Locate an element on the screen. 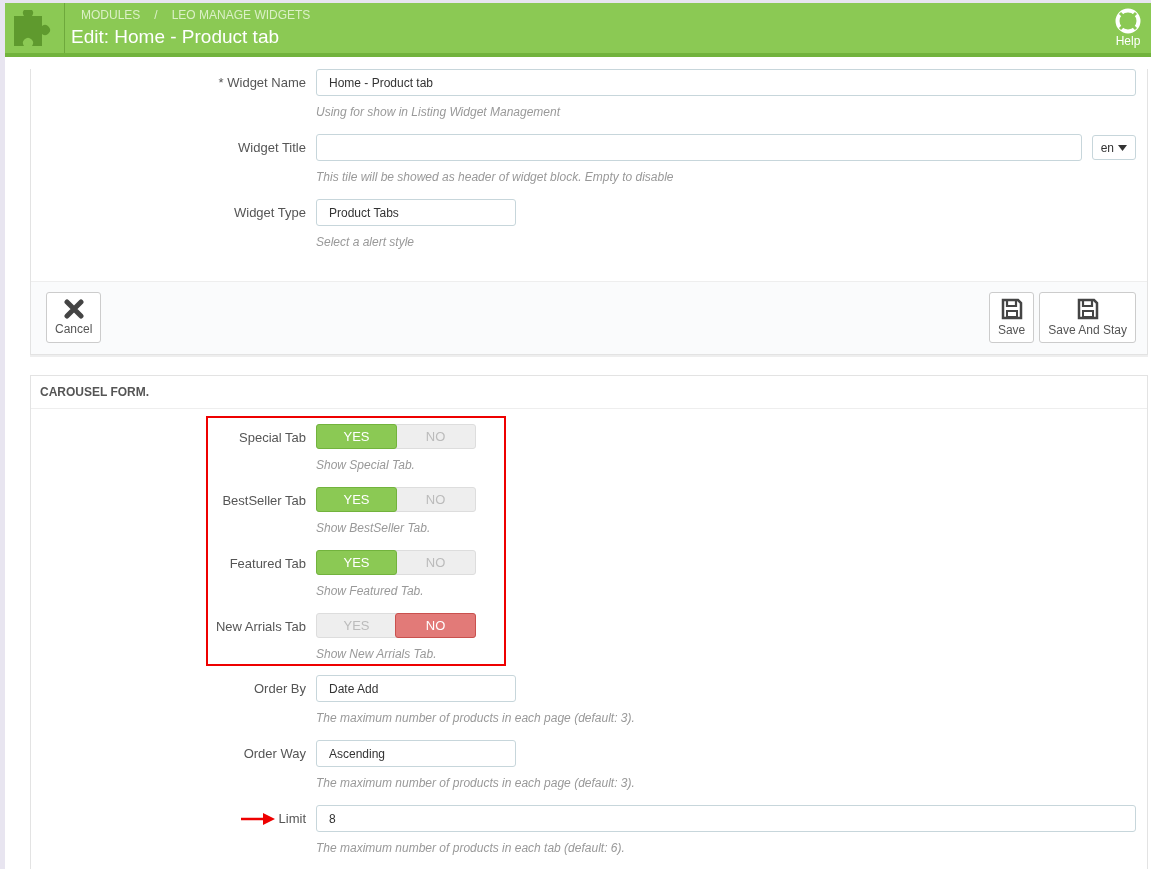 This screenshot has width=1151, height=869. help-text: The maximum number of products in each tab (default: 6). is located at coordinates (471, 848).